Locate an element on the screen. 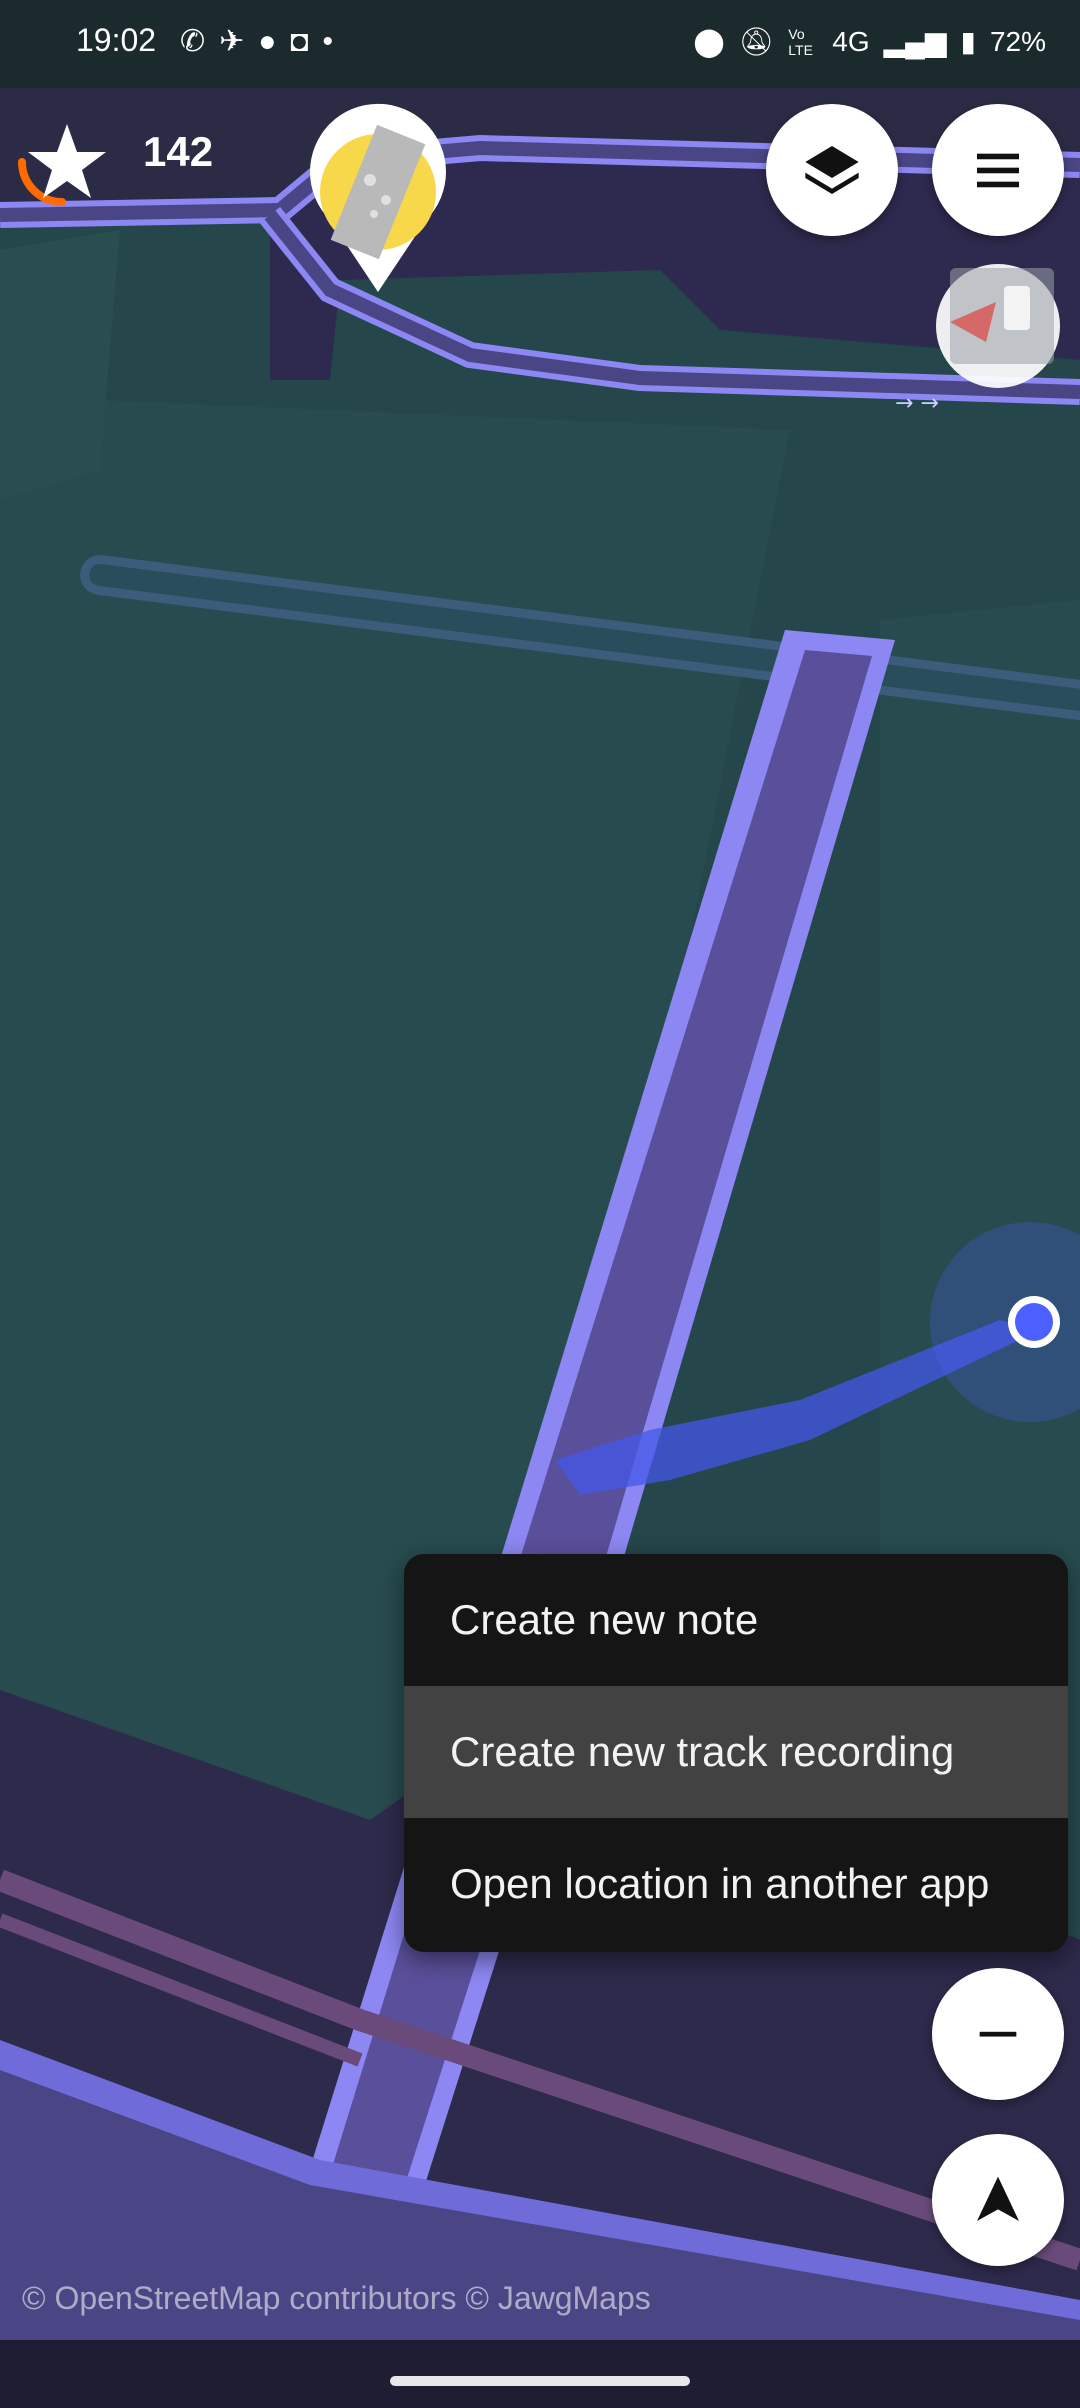 The width and height of the screenshot is (1080, 2408). volte-icon: Vo LTE is located at coordinates (800, 42).